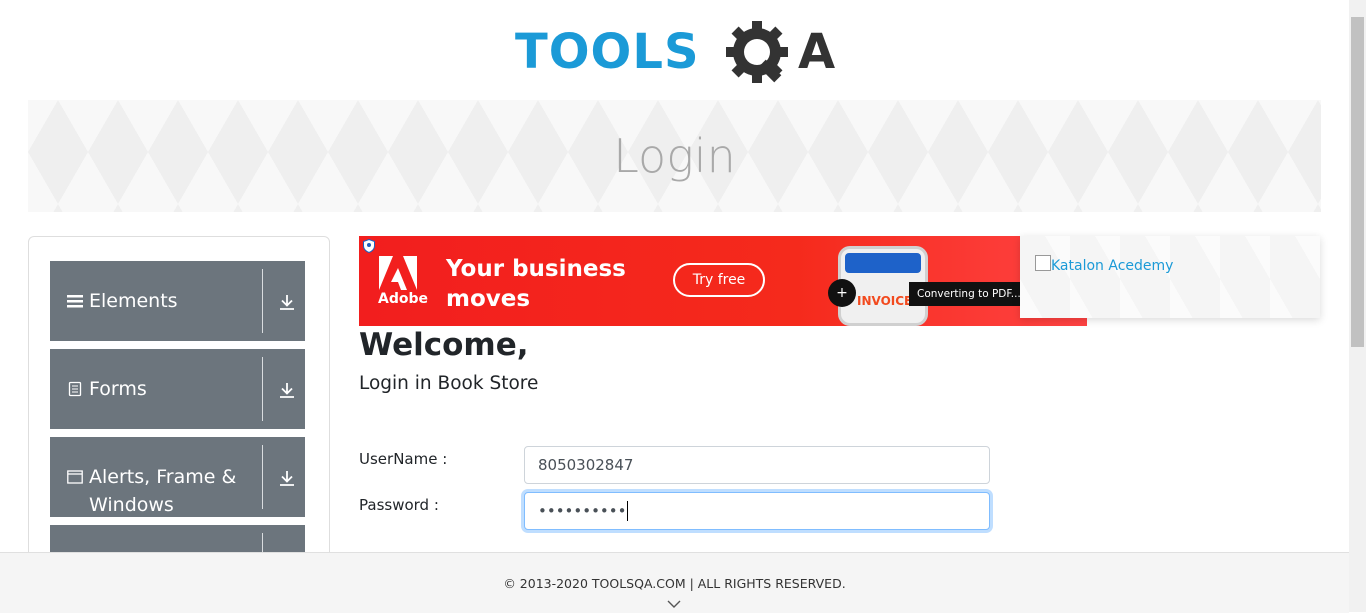  What do you see at coordinates (177, 389) in the screenshot?
I see `sidebar-group-forms: Forms` at bounding box center [177, 389].